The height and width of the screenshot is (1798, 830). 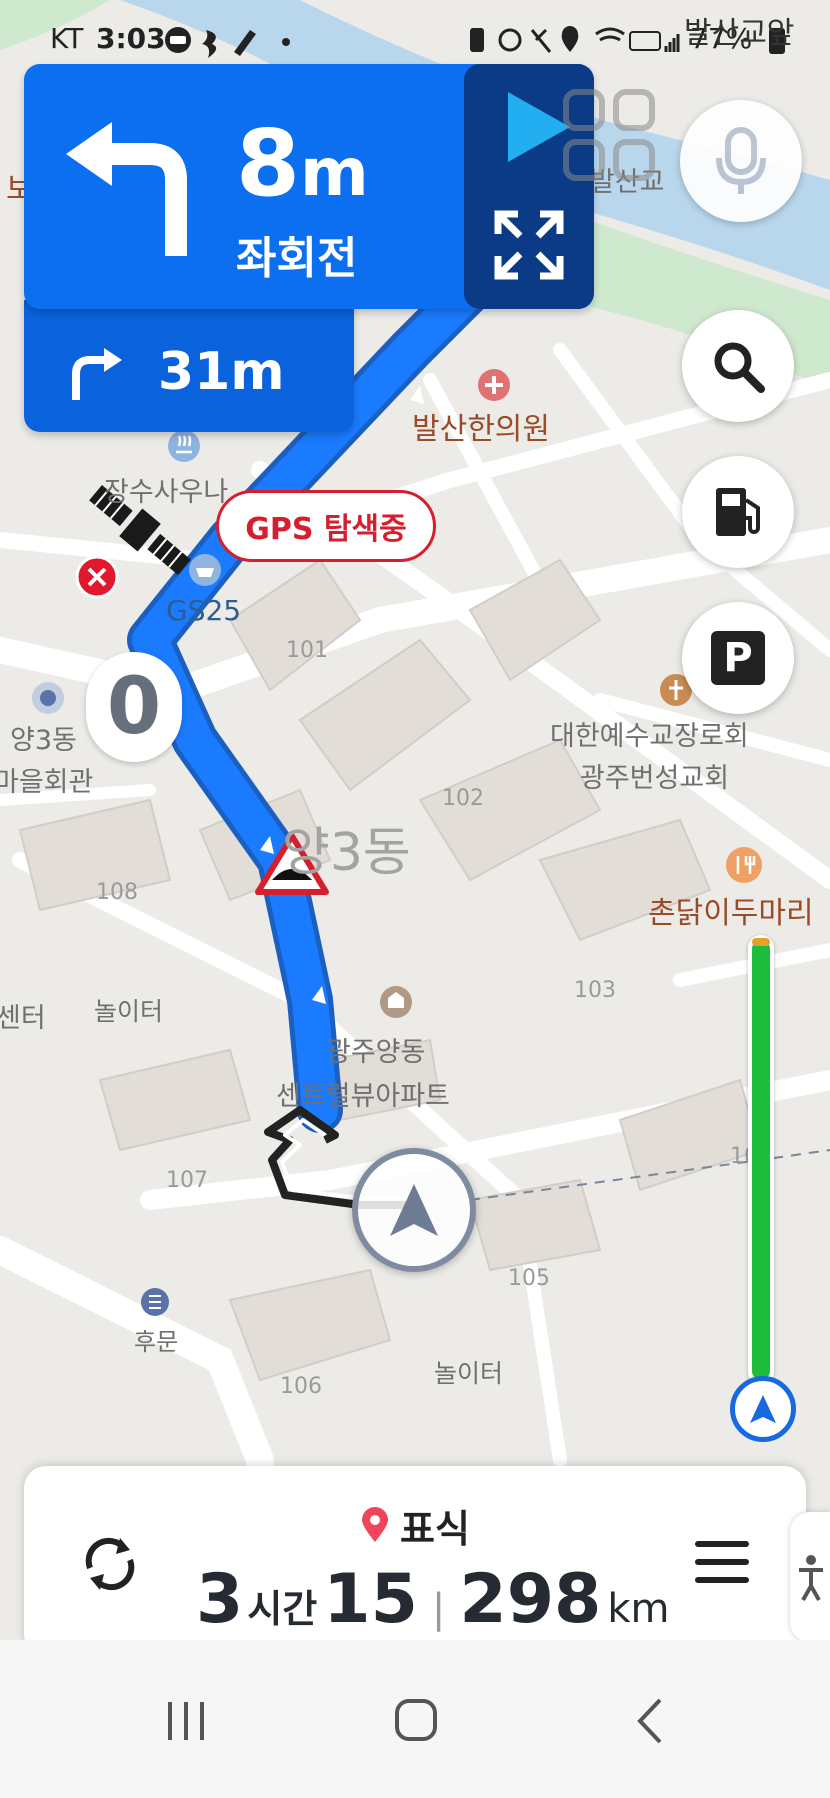 I want to click on sauna-icon, so click(x=184, y=446).